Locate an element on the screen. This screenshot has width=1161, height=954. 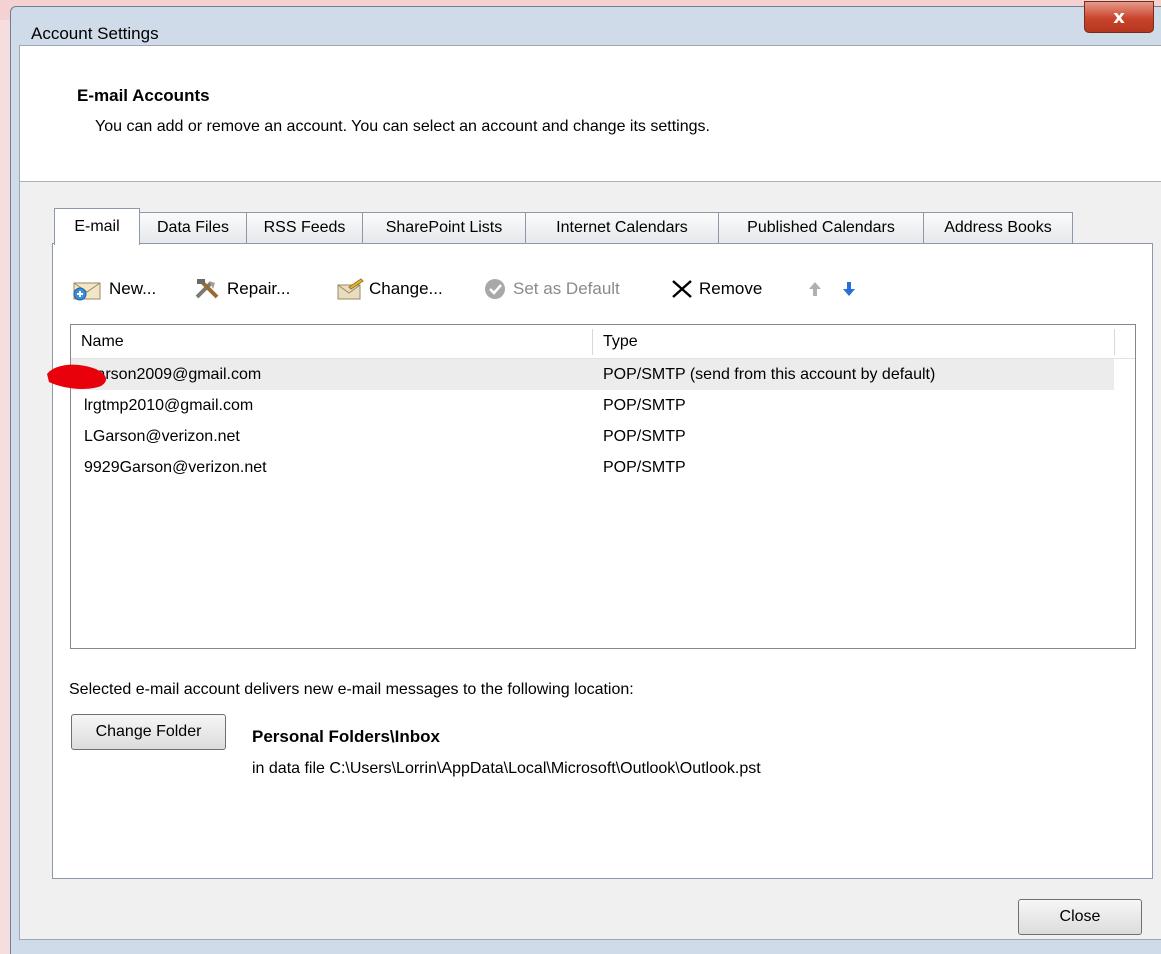
tab-data-files: Data Files is located at coordinates (193, 227).